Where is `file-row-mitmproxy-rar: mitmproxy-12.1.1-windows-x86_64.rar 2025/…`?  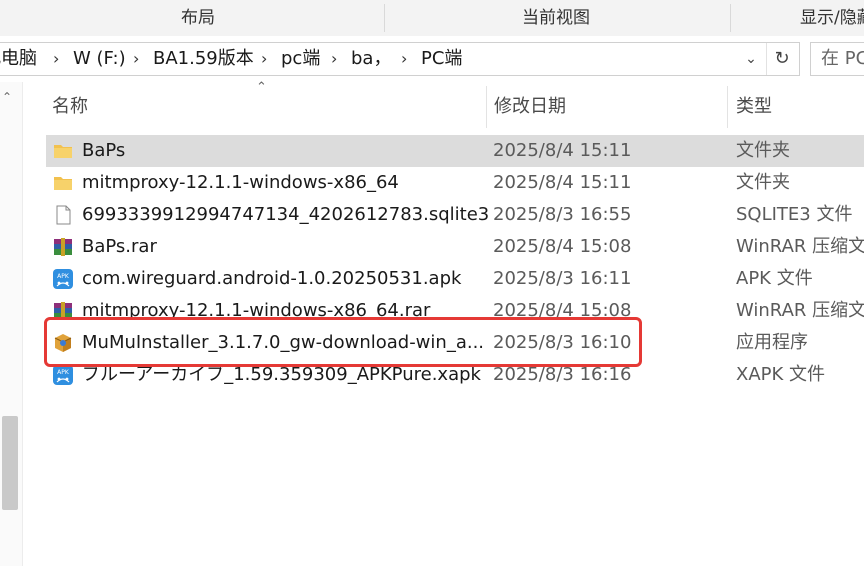 file-row-mitmproxy-rar: mitmproxy-12.1.1-windows-x86_64.rar 2025/… is located at coordinates (455, 311).